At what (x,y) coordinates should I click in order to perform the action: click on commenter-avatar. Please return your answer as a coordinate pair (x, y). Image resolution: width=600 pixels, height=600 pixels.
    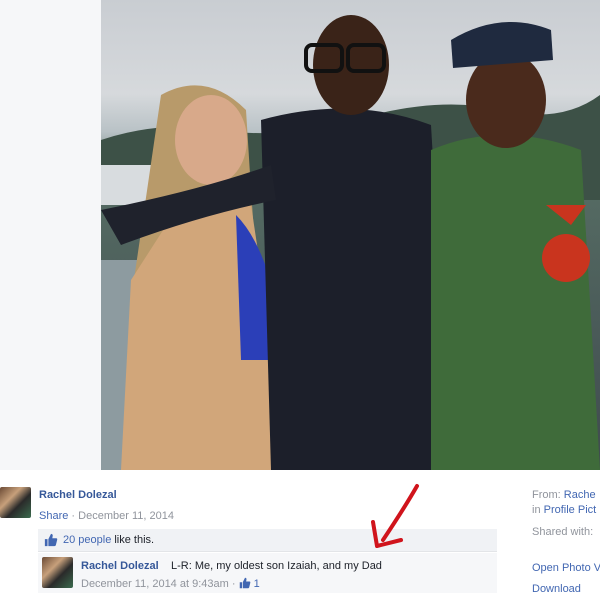
    Looking at the image, I should click on (57, 572).